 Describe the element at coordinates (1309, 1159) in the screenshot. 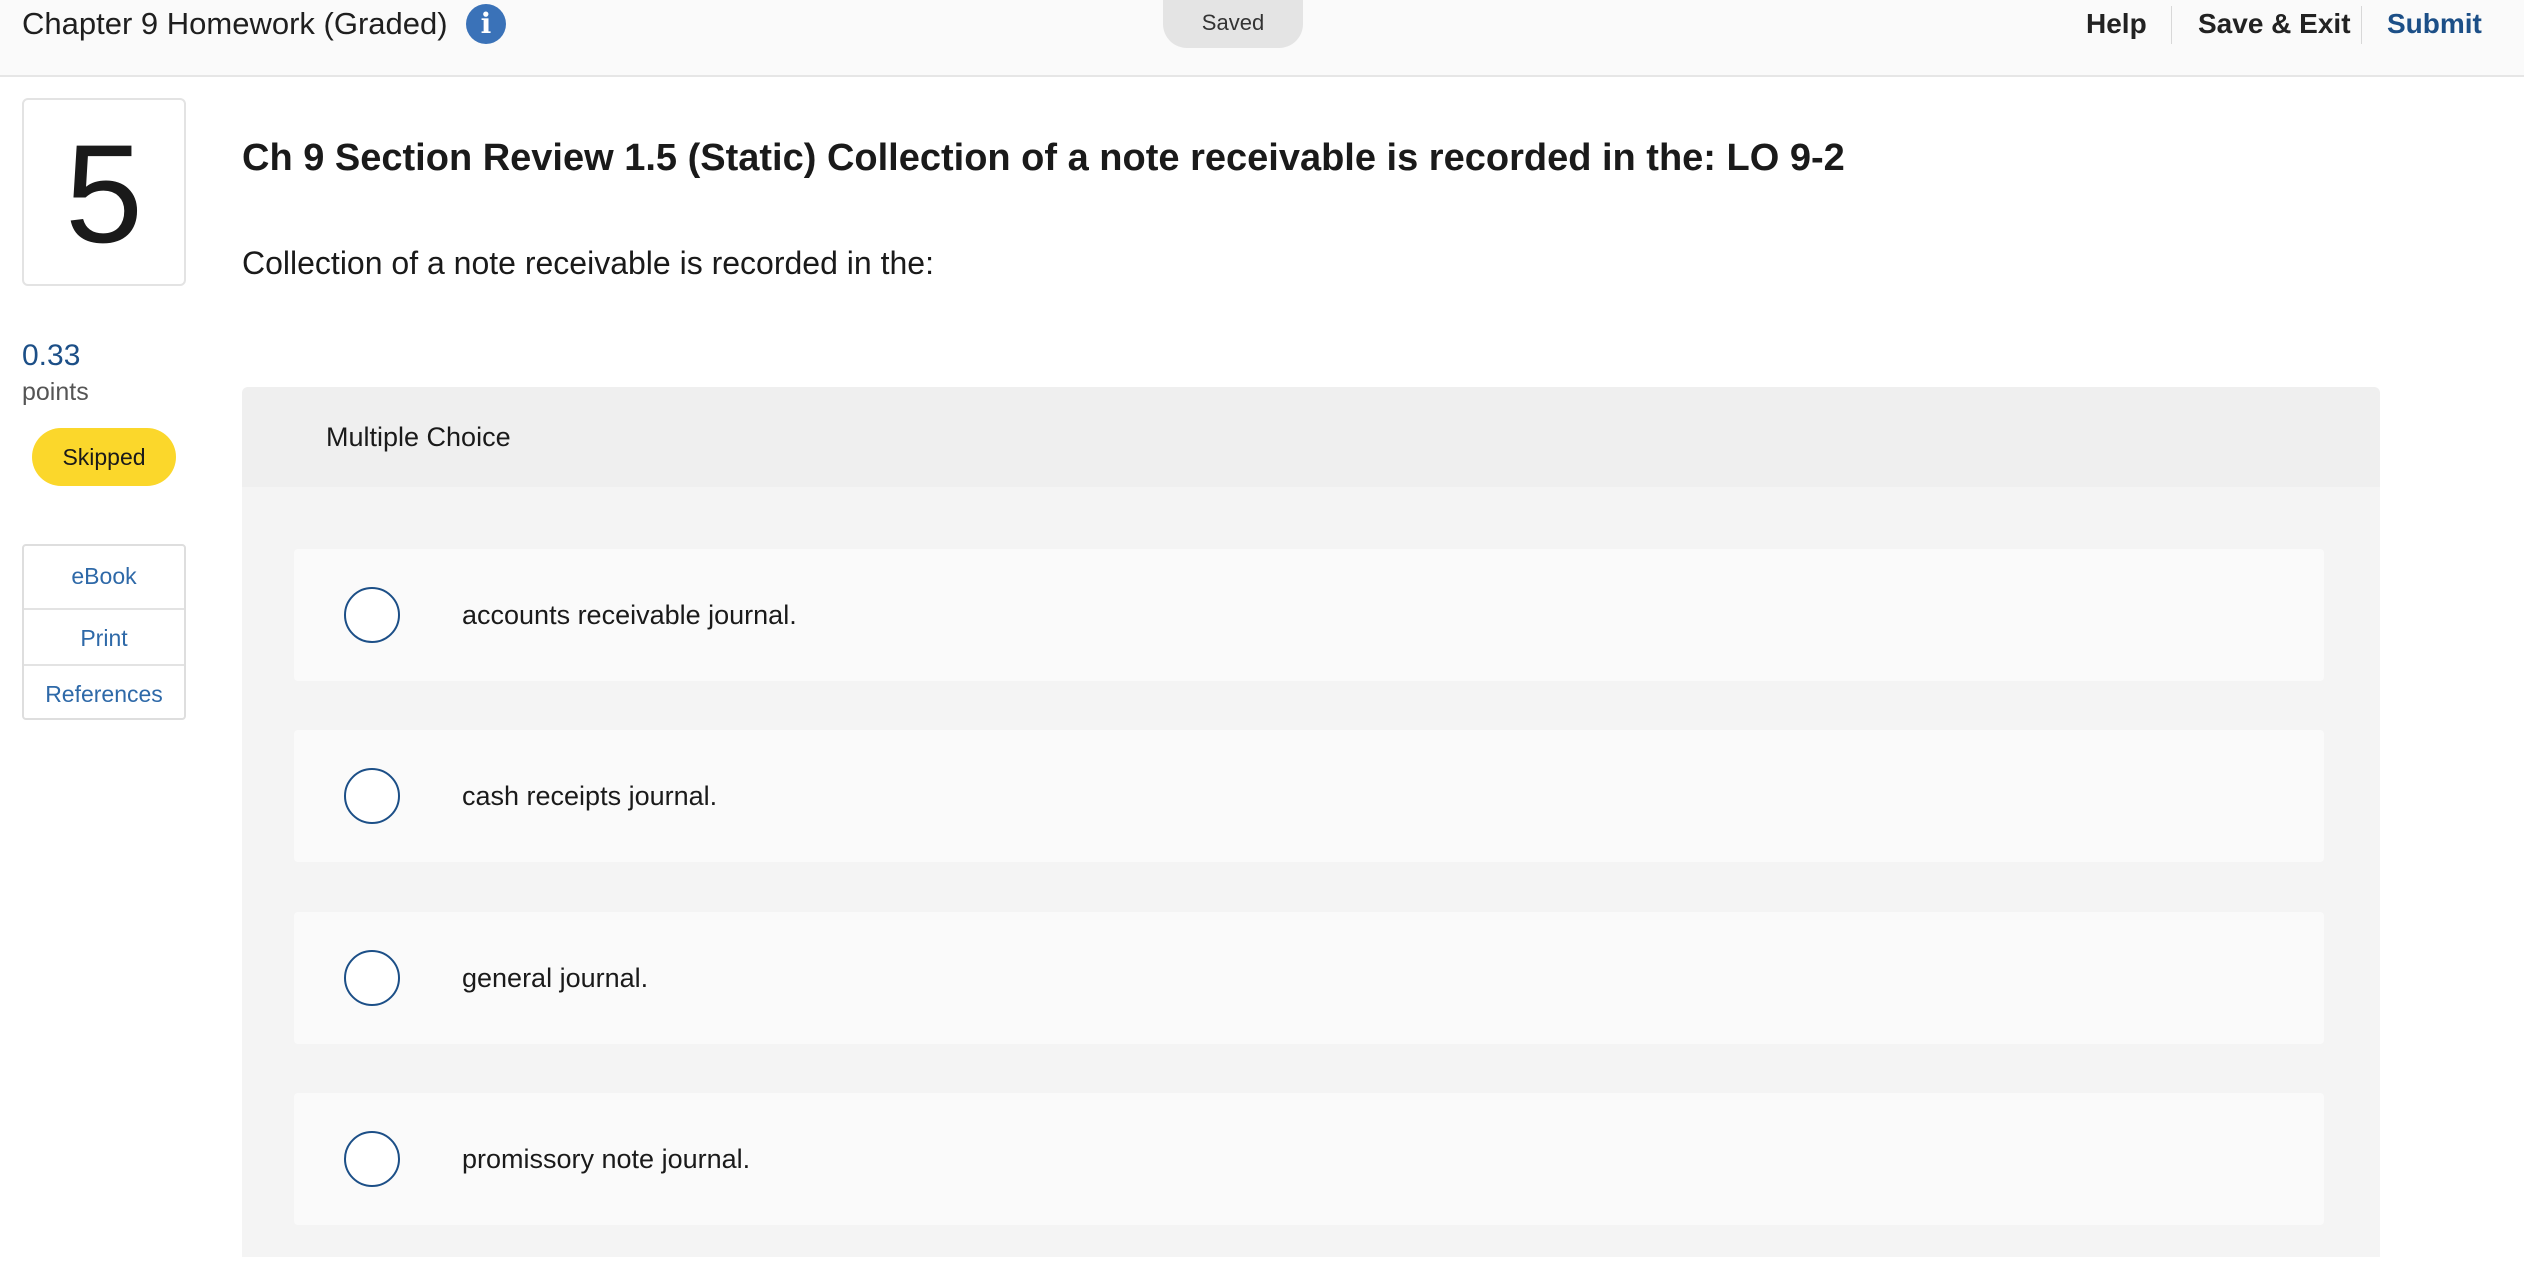

I see `answer-choice: promissory note journal.` at that location.